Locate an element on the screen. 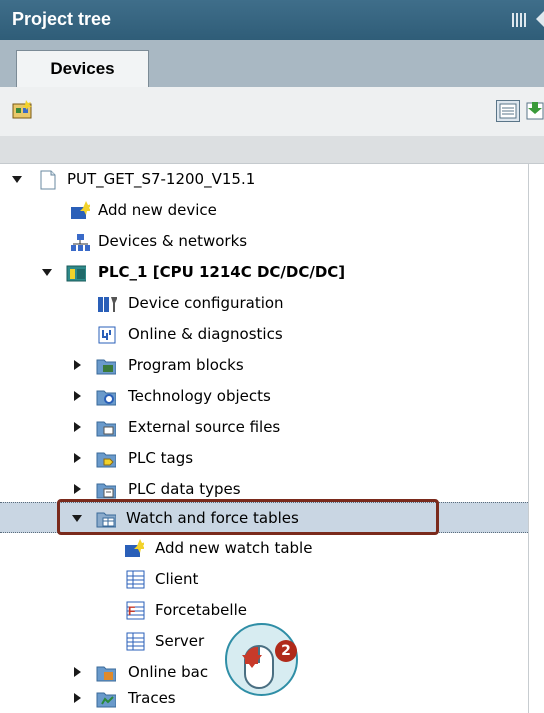  double-click-arrow-icon is located at coordinates (252, 661).